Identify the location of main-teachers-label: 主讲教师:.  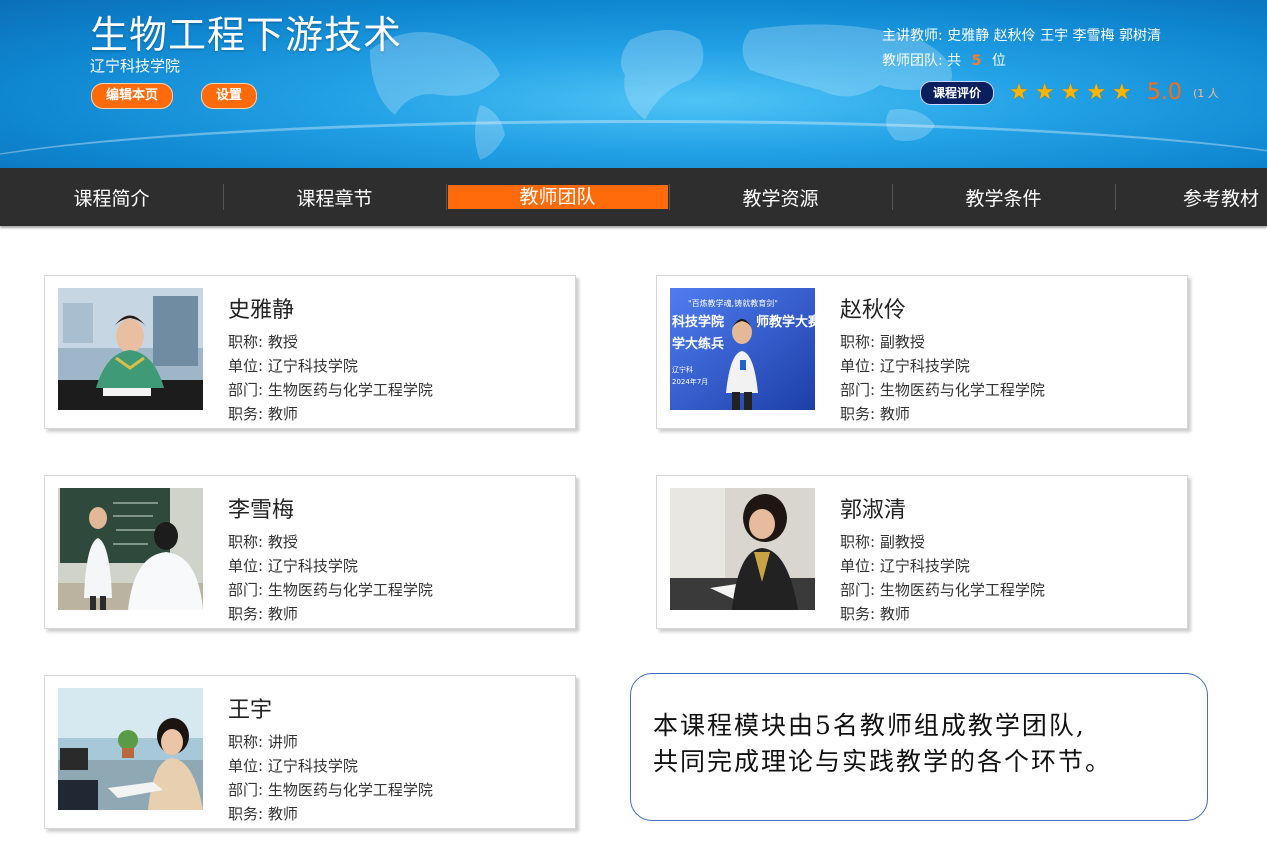
(912, 36).